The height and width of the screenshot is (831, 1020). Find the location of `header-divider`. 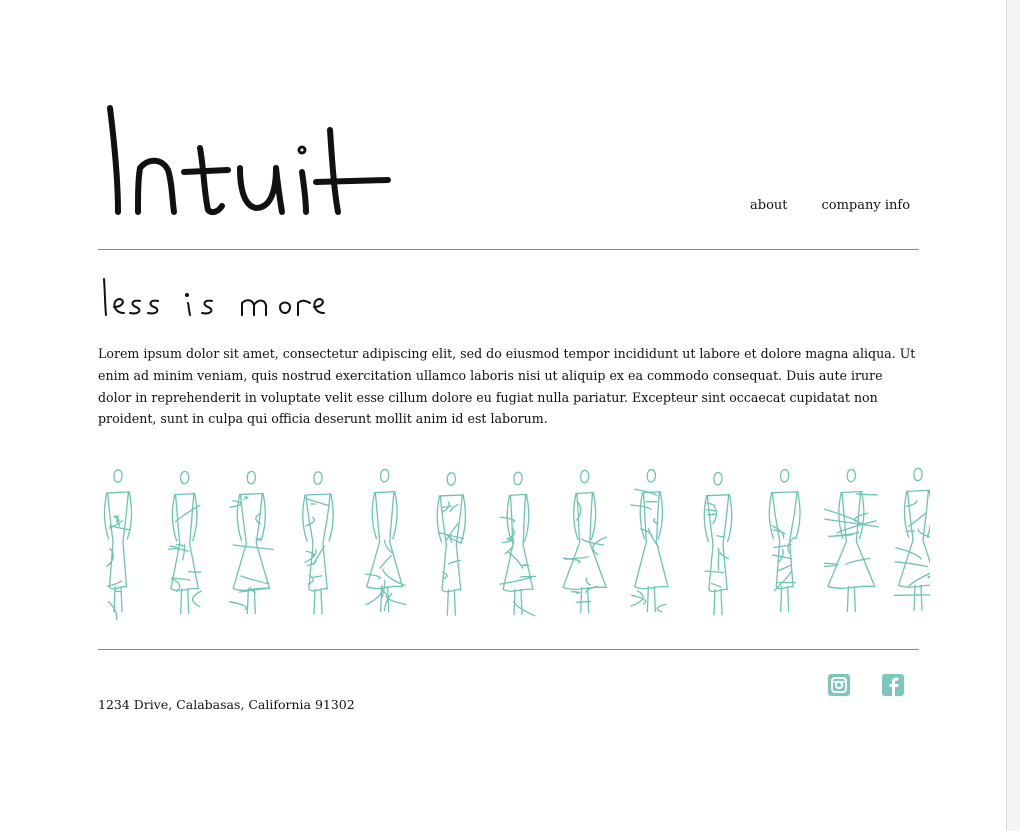

header-divider is located at coordinates (508, 249).